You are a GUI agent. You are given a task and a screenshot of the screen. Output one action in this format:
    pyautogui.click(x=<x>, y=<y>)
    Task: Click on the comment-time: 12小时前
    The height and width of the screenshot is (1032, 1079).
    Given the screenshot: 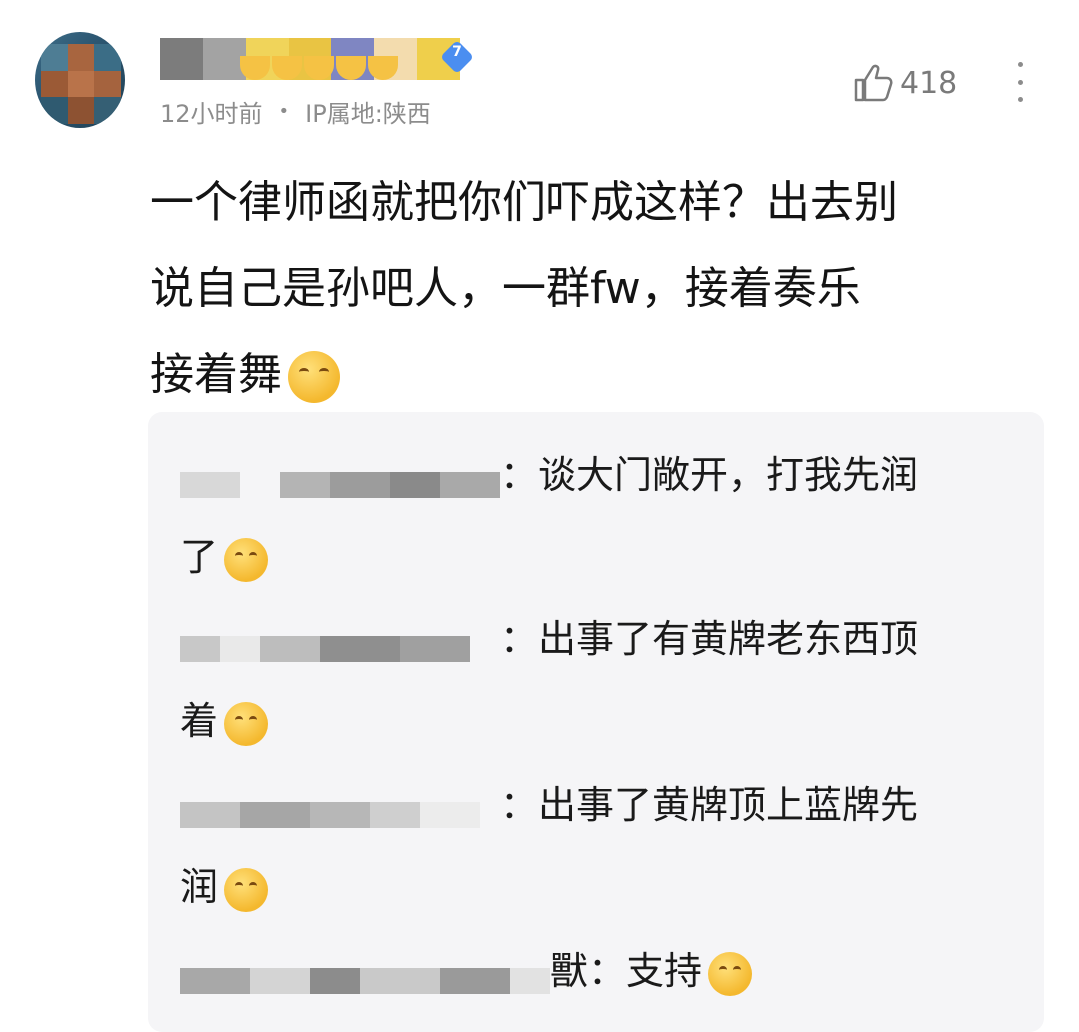 What is the action you would take?
    pyautogui.click(x=211, y=114)
    